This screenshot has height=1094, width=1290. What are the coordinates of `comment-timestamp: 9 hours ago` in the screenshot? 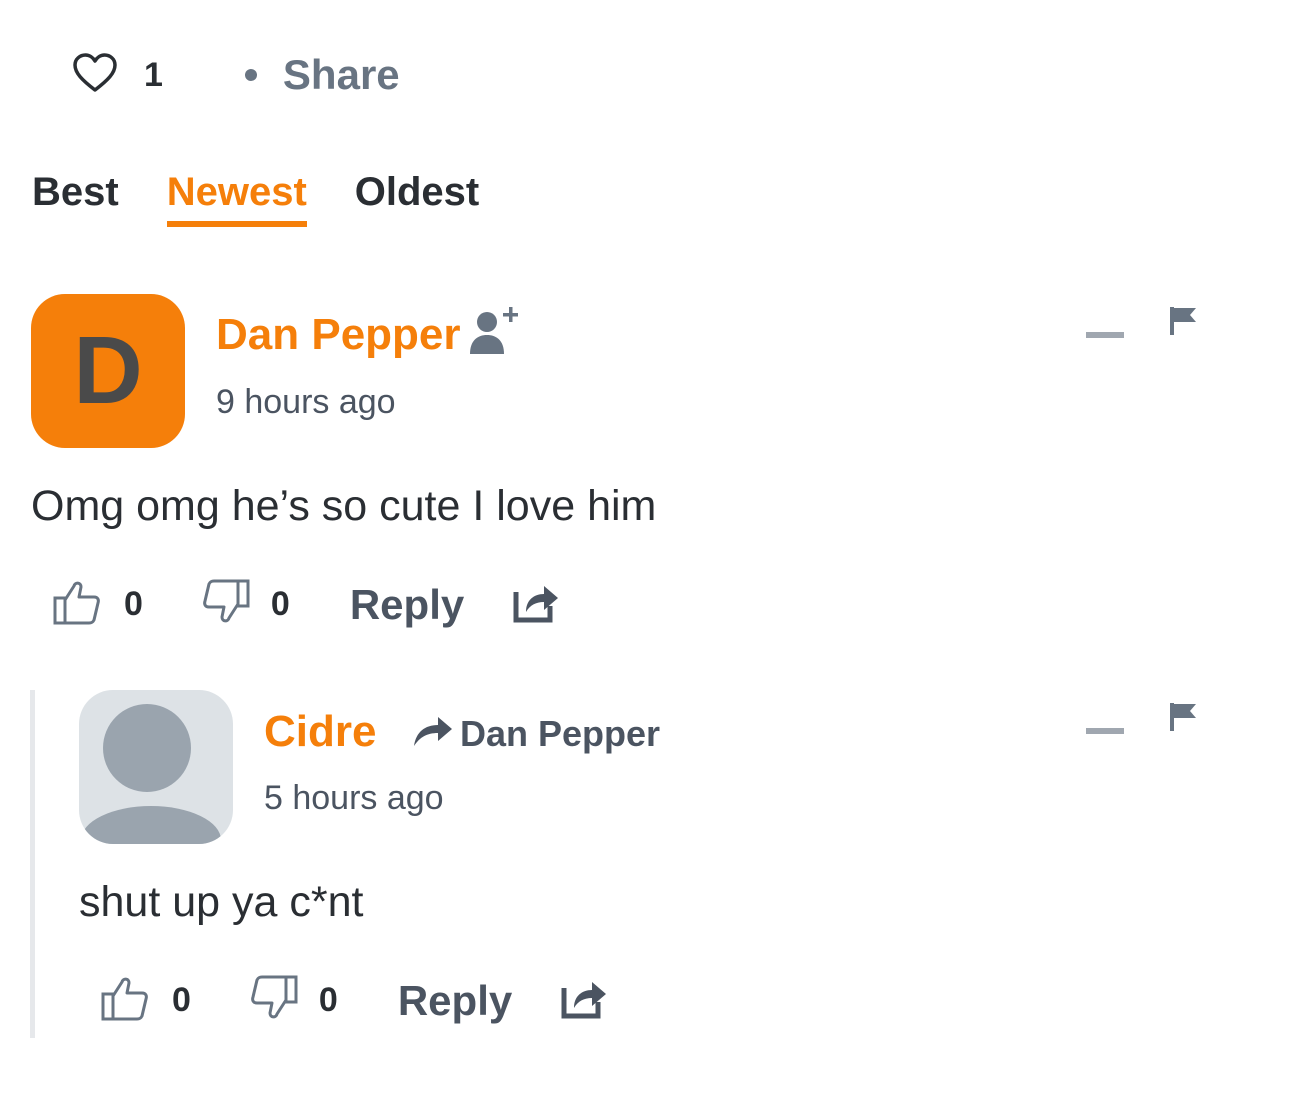 It's located at (306, 402).